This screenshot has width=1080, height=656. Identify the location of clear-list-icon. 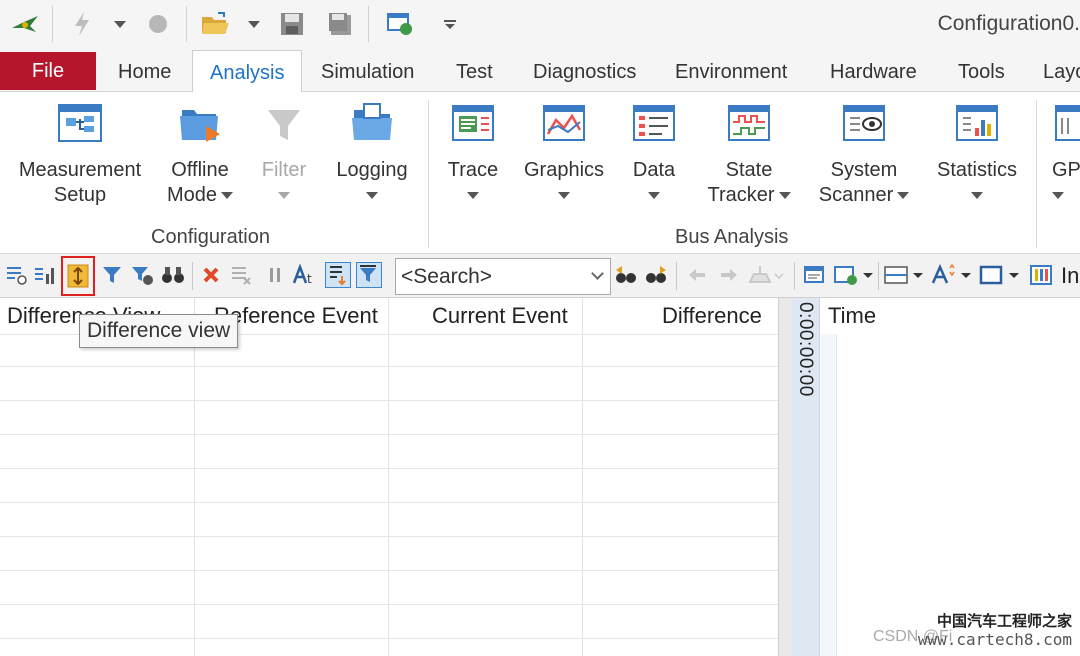
(241, 275).